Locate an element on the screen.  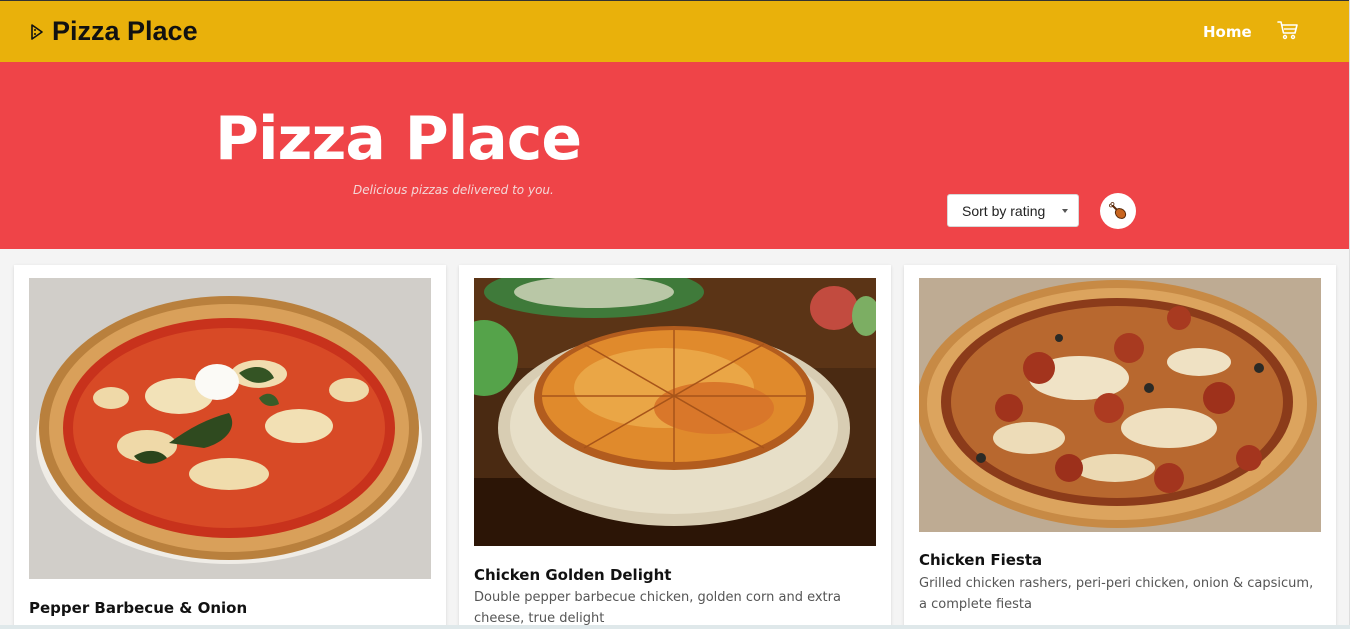
sort-dropdown: Sort by rating is located at coordinates (1013, 210).